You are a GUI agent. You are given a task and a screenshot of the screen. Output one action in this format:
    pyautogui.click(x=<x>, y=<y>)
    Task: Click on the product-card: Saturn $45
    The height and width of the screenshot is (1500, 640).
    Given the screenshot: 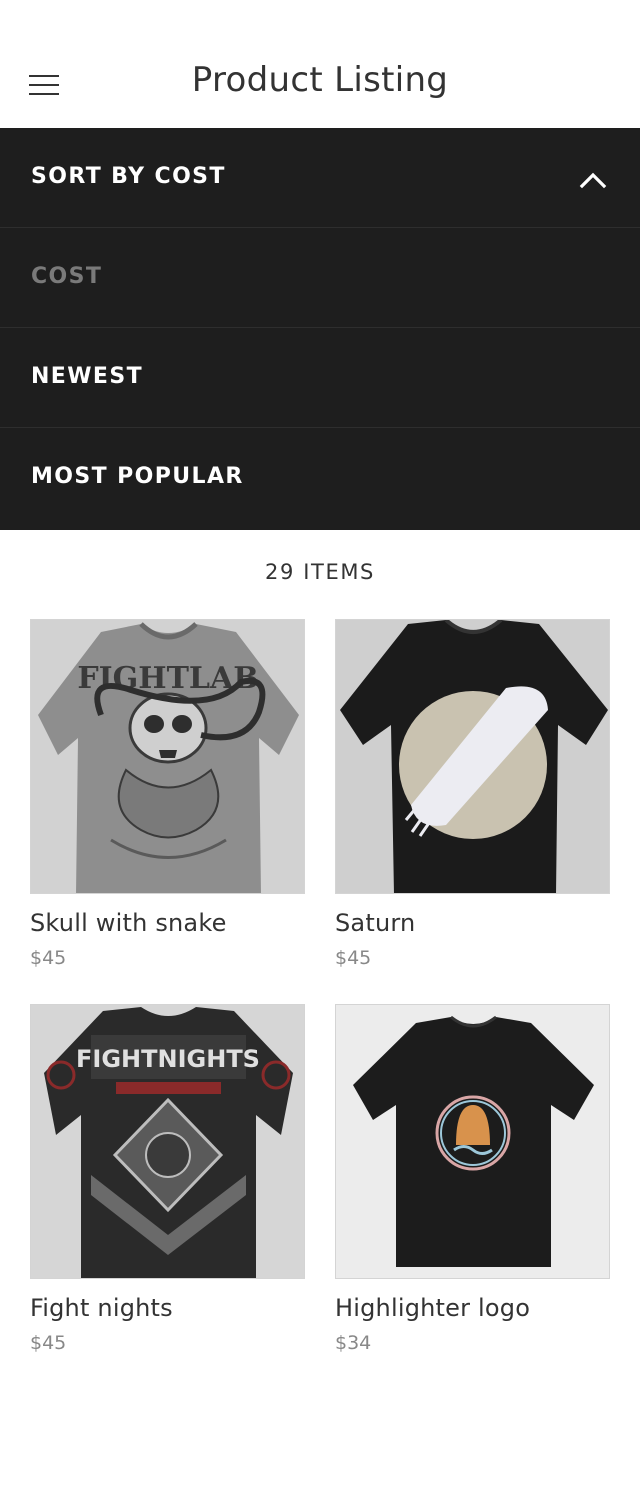 What is the action you would take?
    pyautogui.click(x=472, y=794)
    